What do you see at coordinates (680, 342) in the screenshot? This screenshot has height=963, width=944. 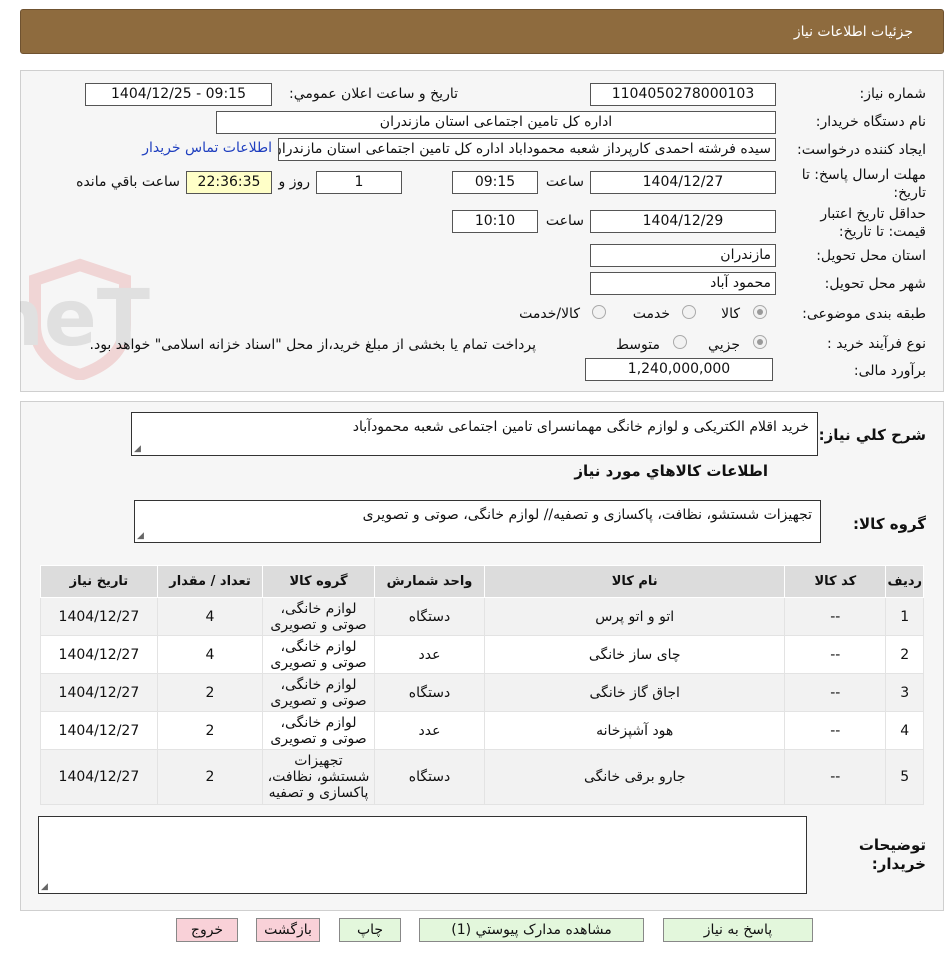 I see `process-radio-medium` at bounding box center [680, 342].